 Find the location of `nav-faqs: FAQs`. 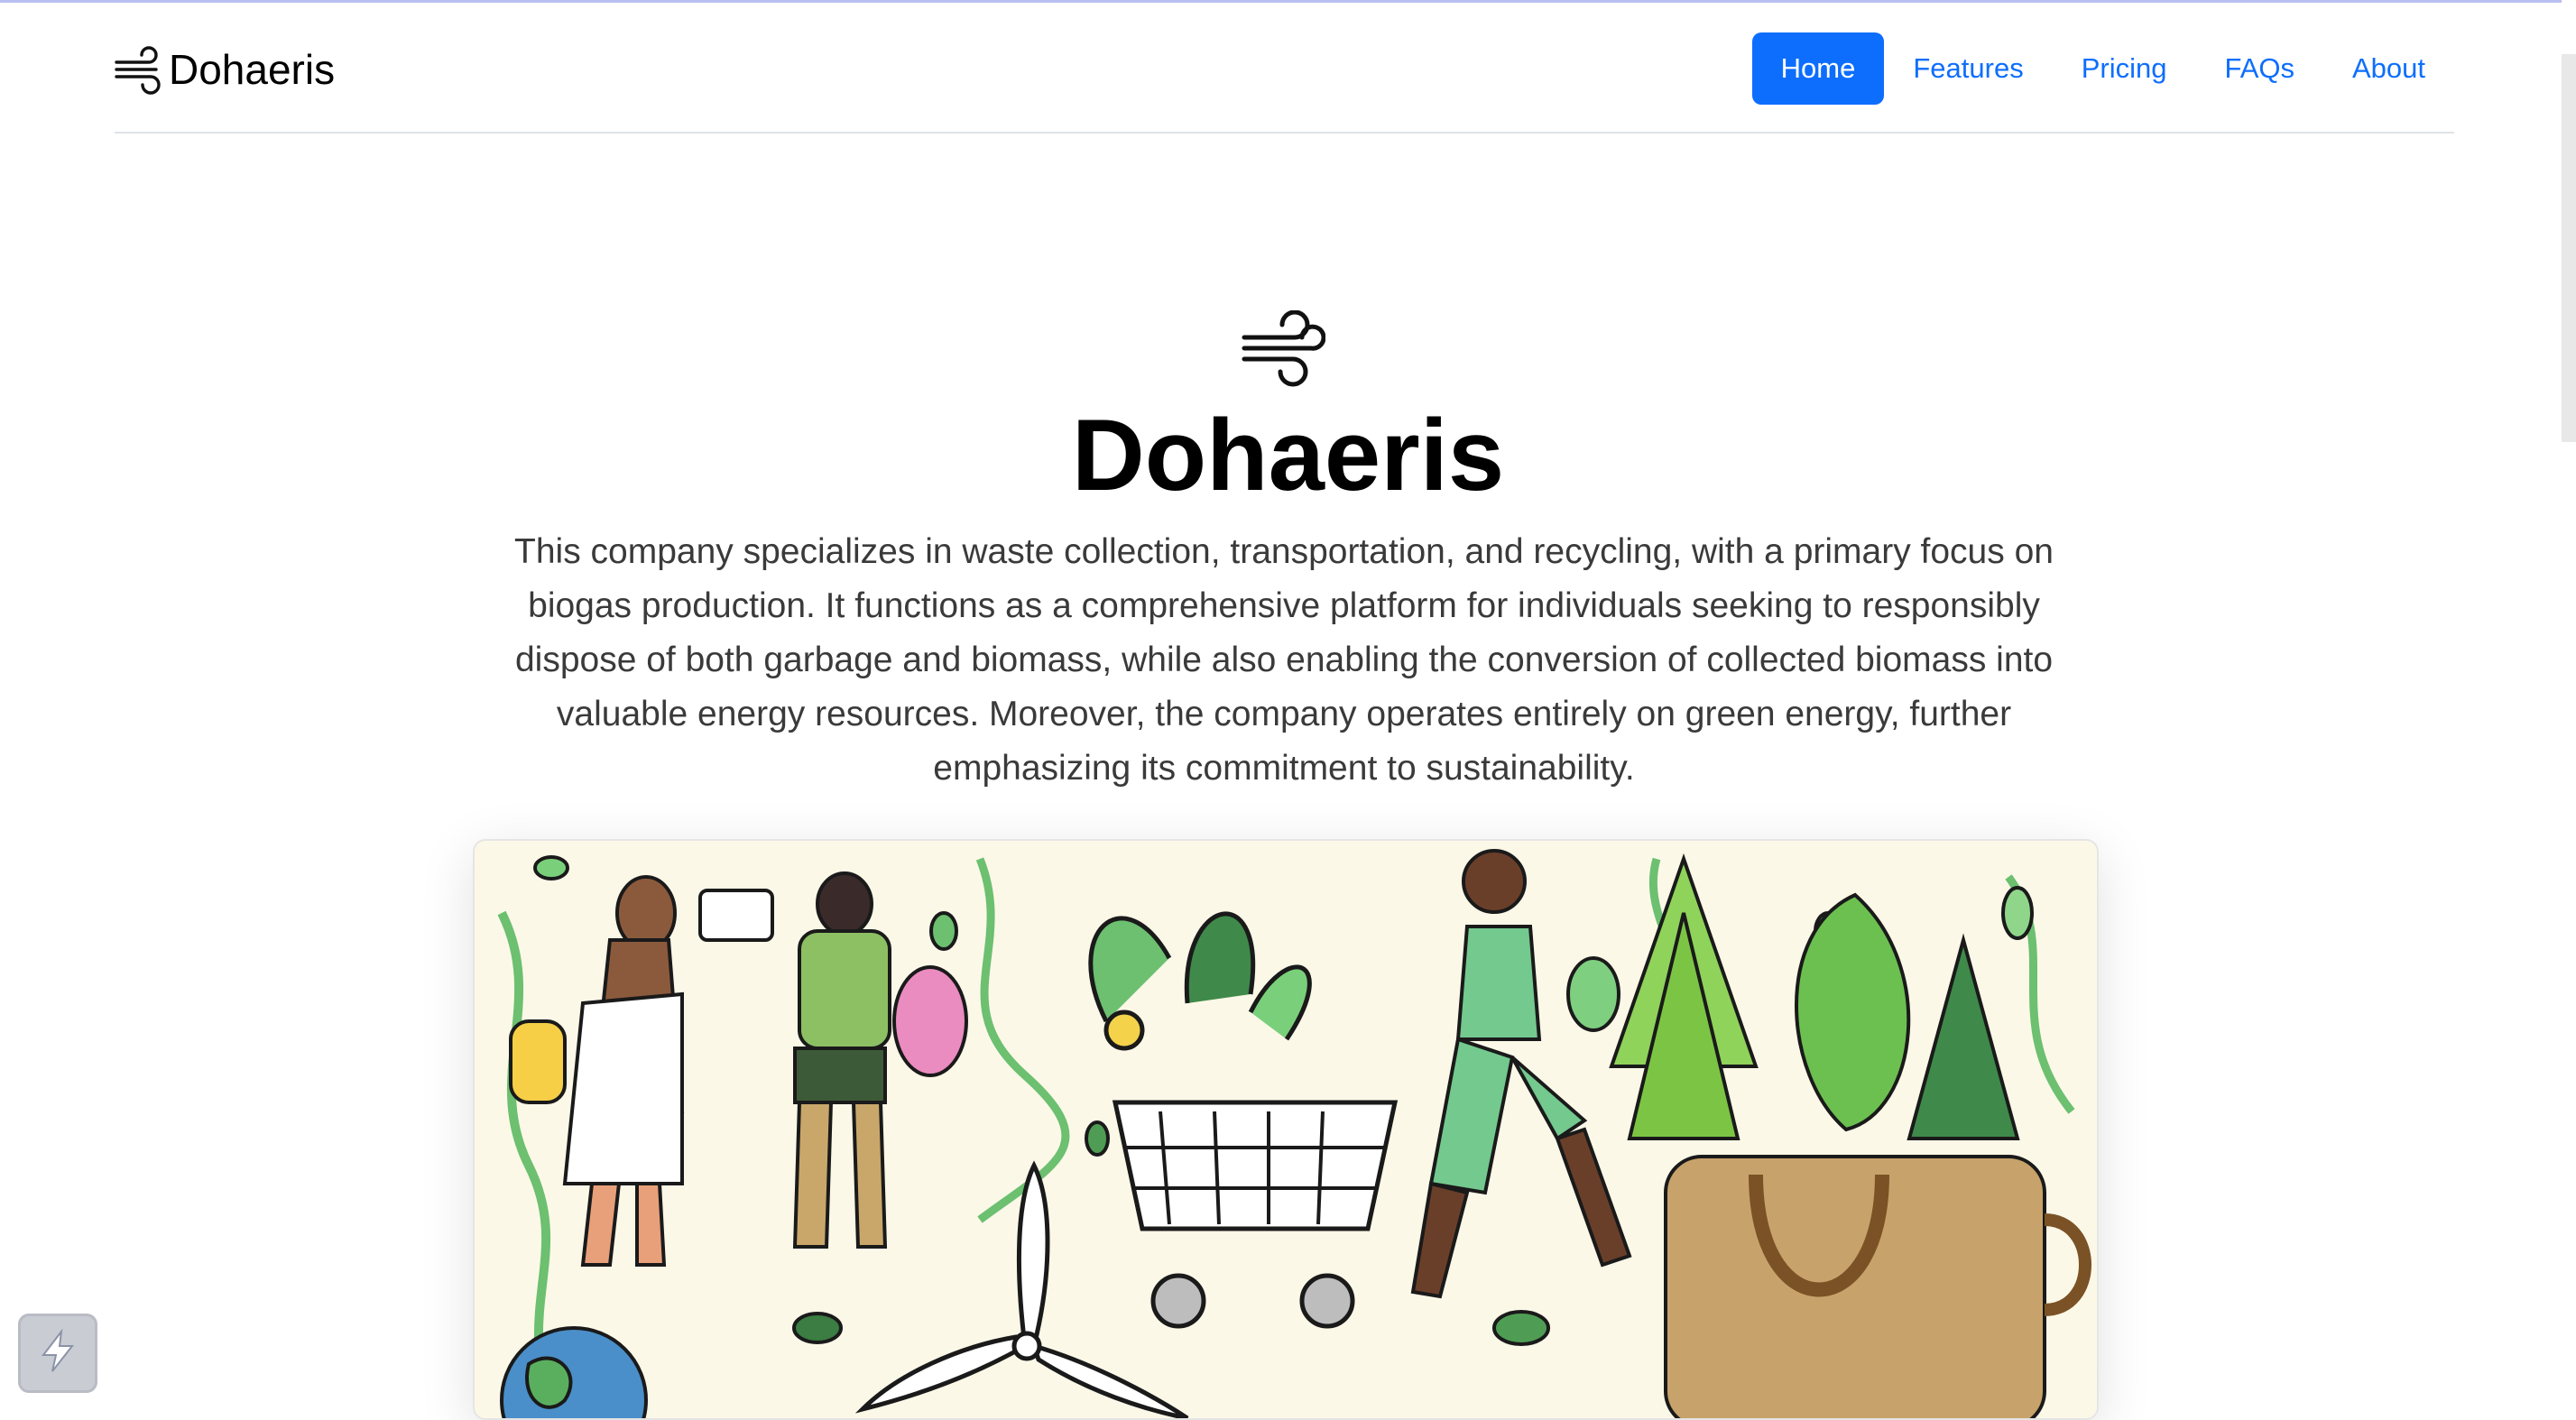

nav-faqs: FAQs is located at coordinates (2259, 69).